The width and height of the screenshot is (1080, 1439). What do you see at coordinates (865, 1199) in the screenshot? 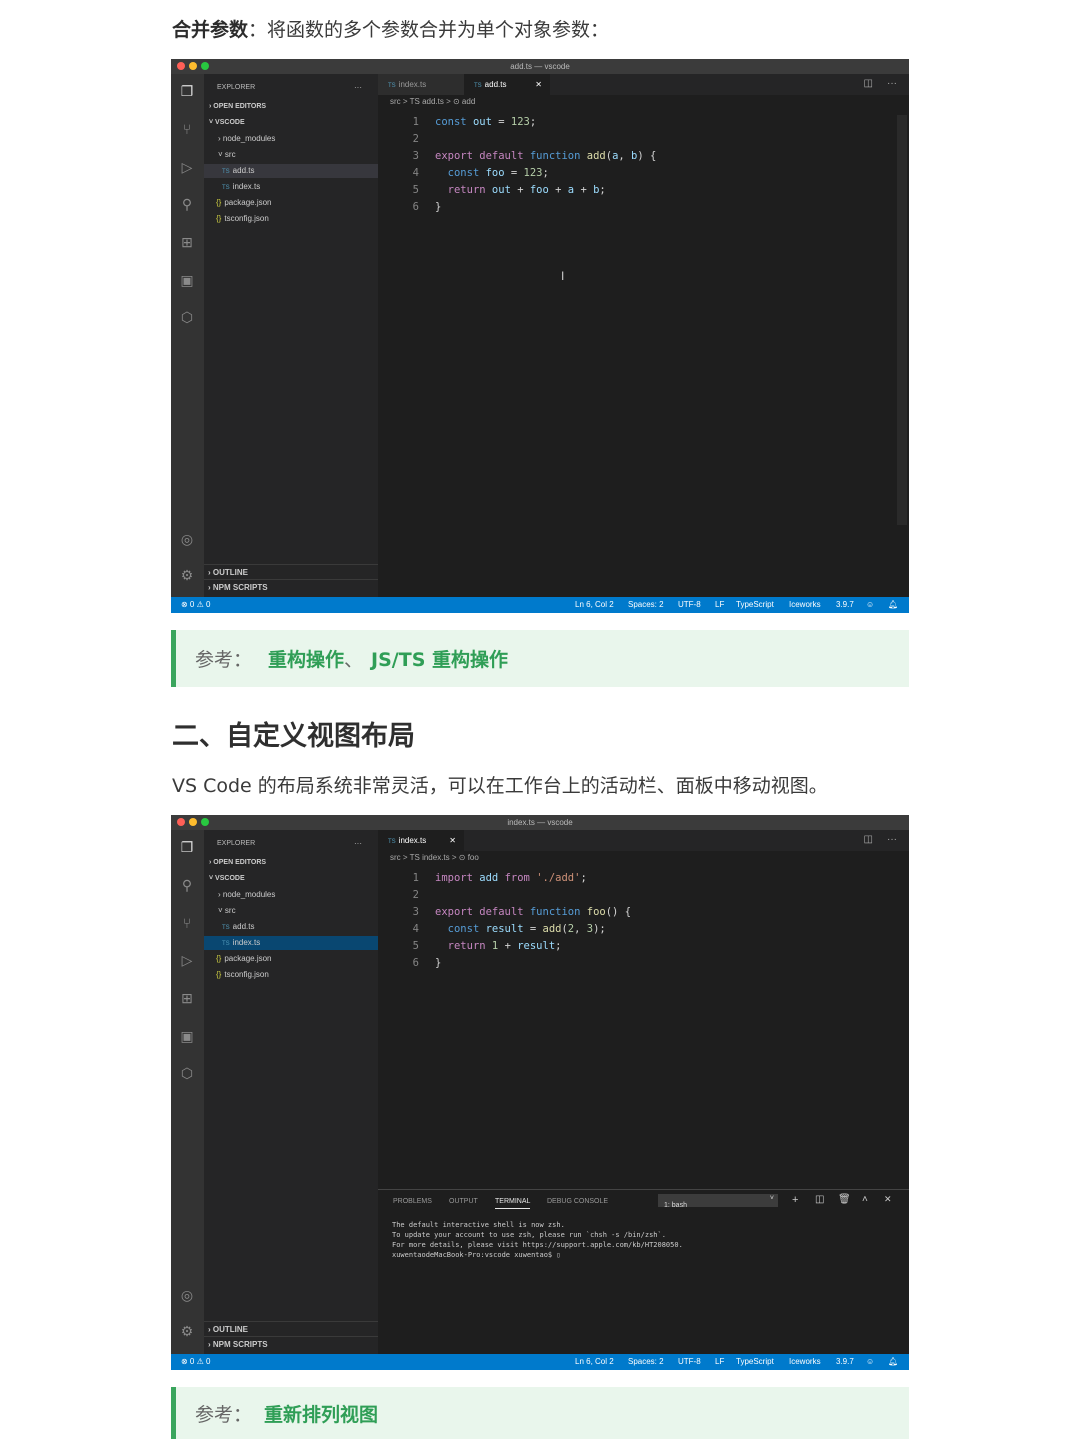
I see `chevron-up-icon: ˄` at bounding box center [865, 1199].